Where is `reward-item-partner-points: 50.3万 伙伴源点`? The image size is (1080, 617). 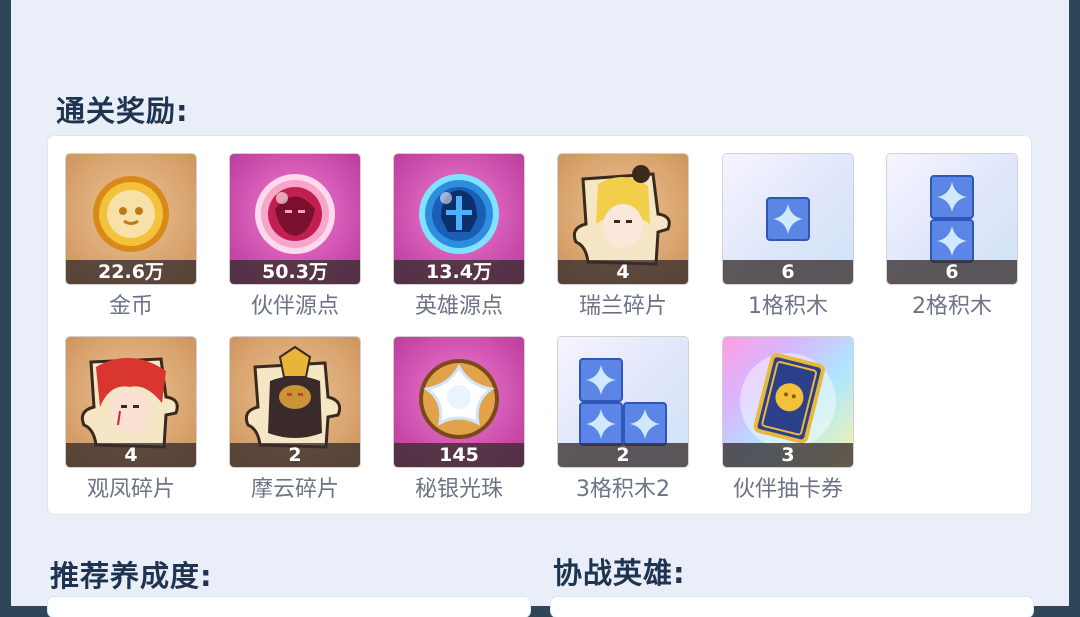
reward-item-partner-points: 50.3万 伙伴源点 is located at coordinates (295, 236).